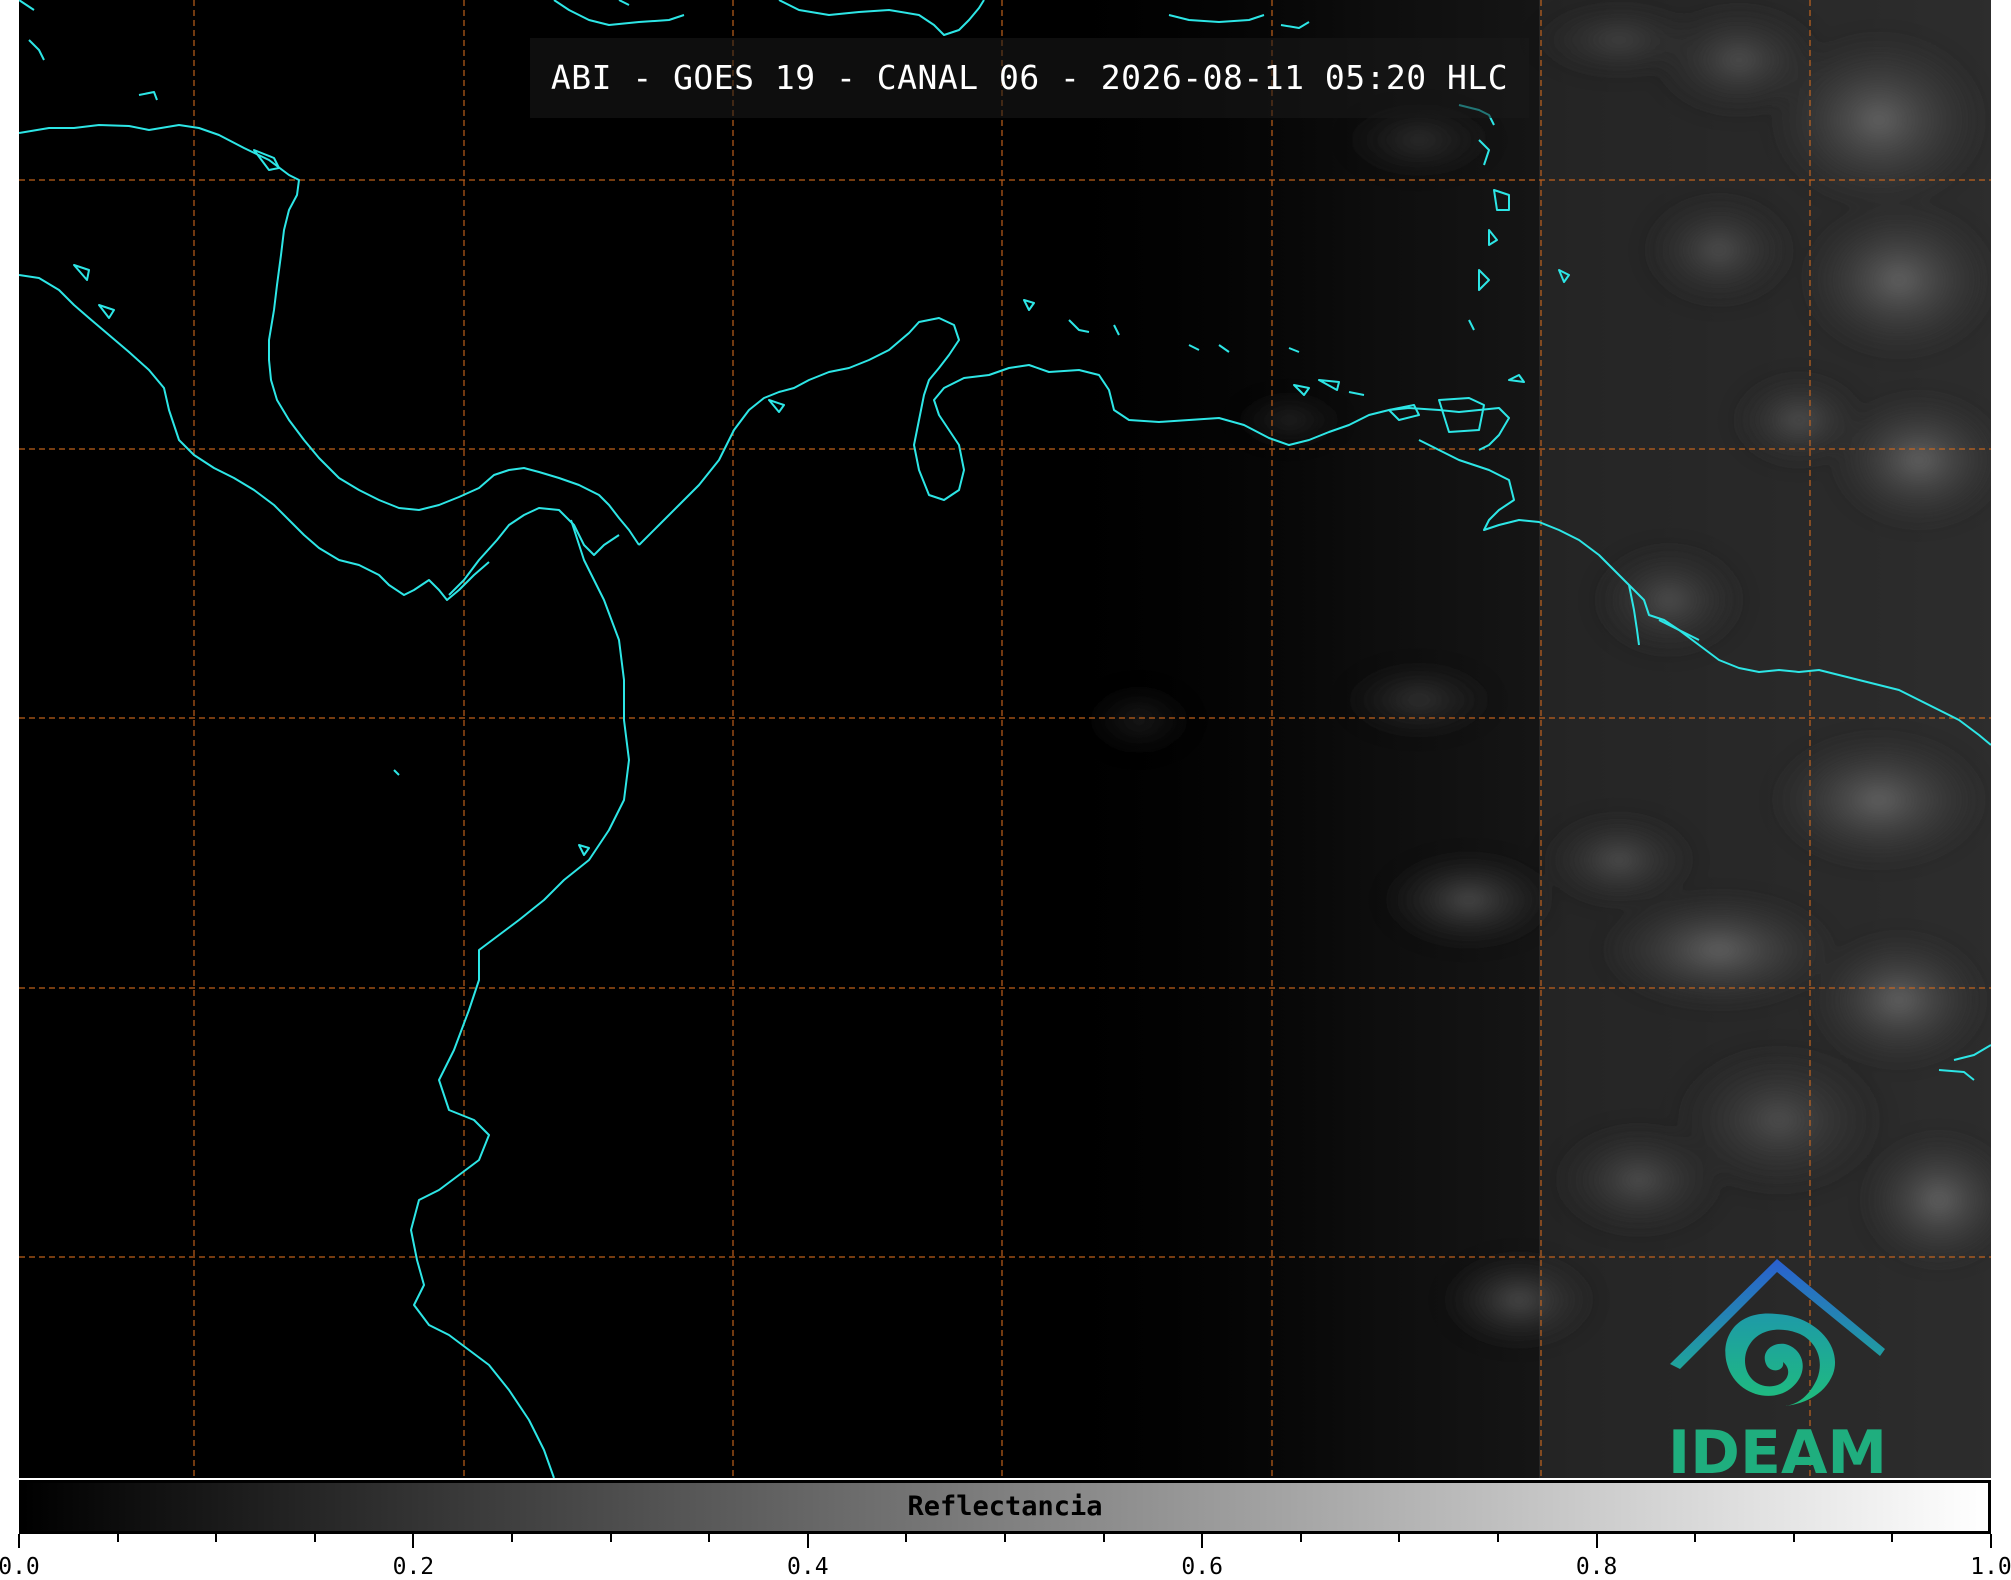 The width and height of the screenshot is (2011, 1580). I want to click on coastline-cuba, so click(619, 13).